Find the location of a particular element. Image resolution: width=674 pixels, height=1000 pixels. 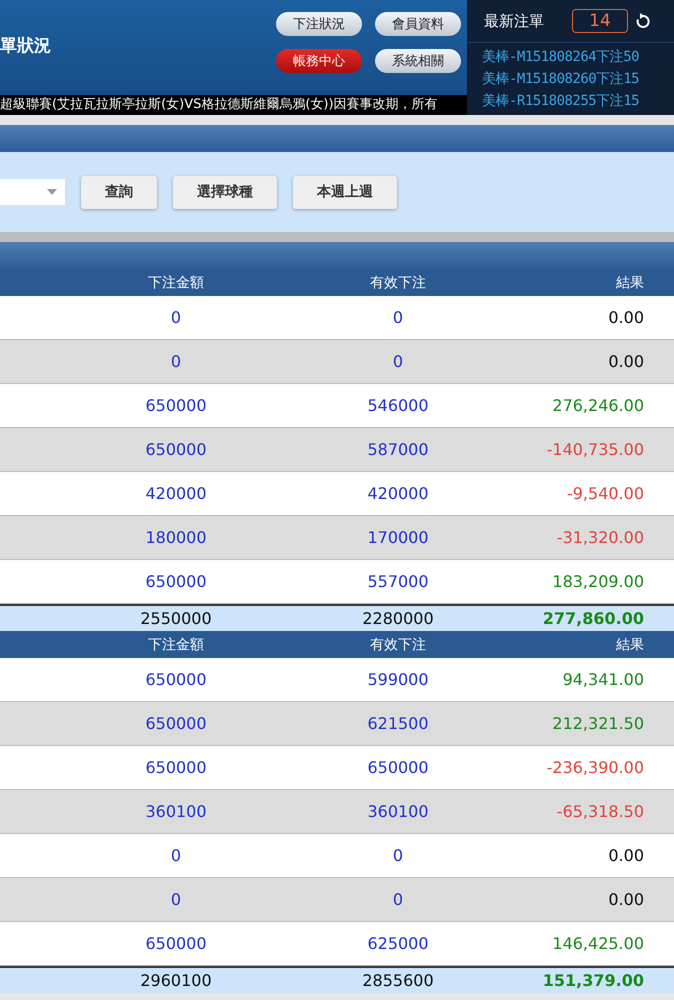

total-cell-text: 277,860.00 is located at coordinates (593, 618).